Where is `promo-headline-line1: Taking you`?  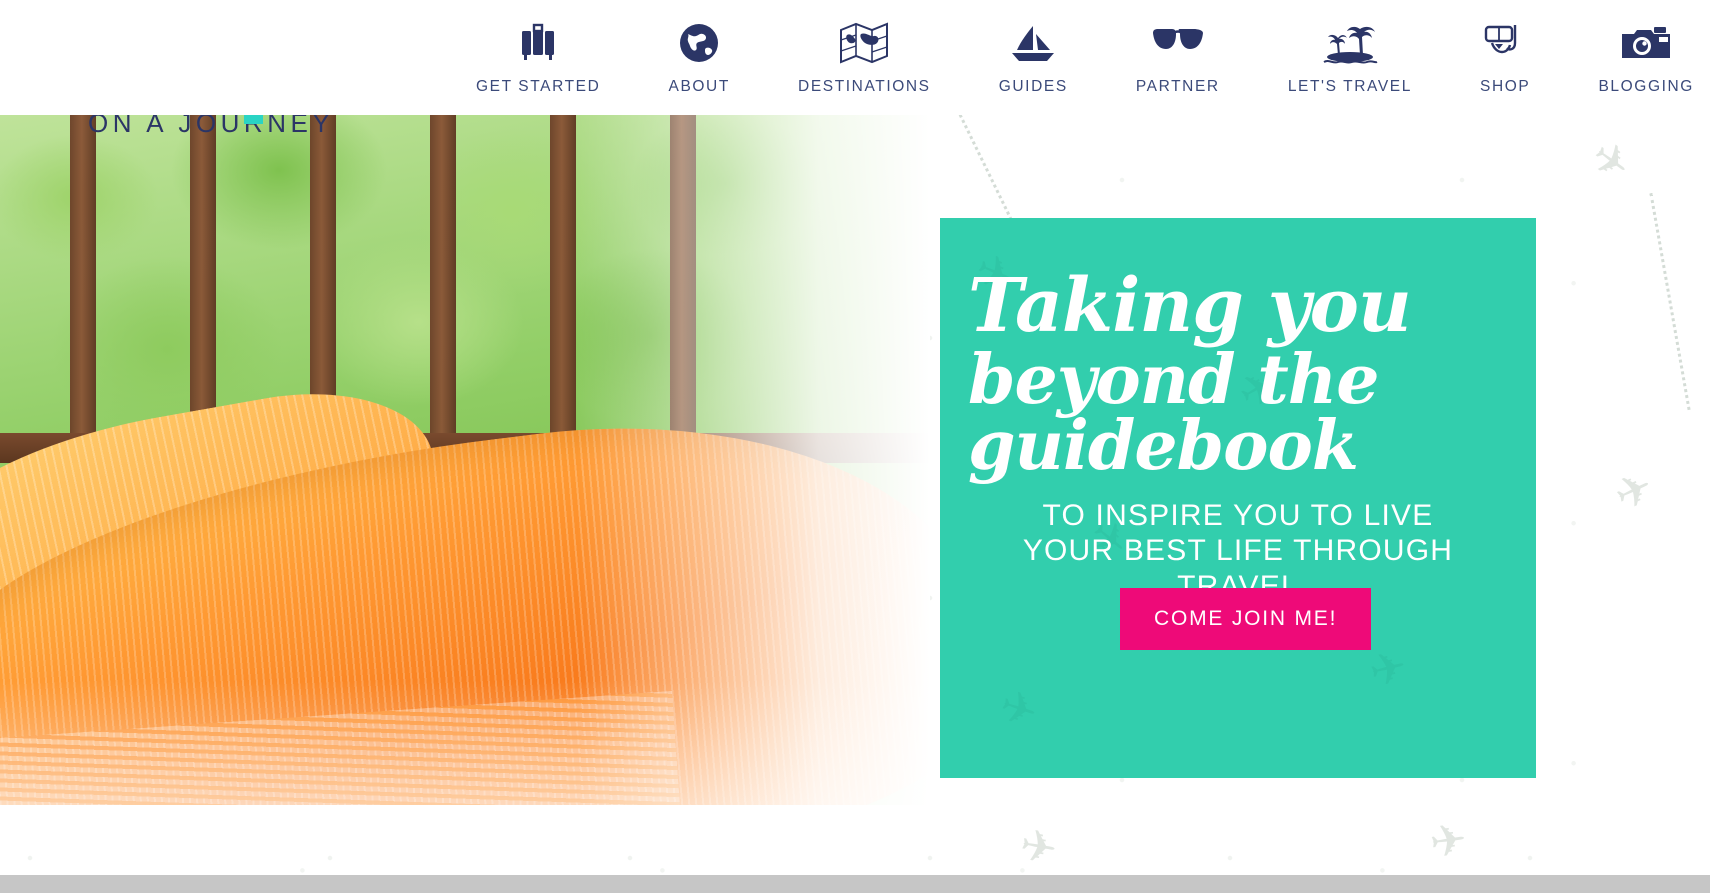 promo-headline-line1: Taking you is located at coordinates (1190, 306).